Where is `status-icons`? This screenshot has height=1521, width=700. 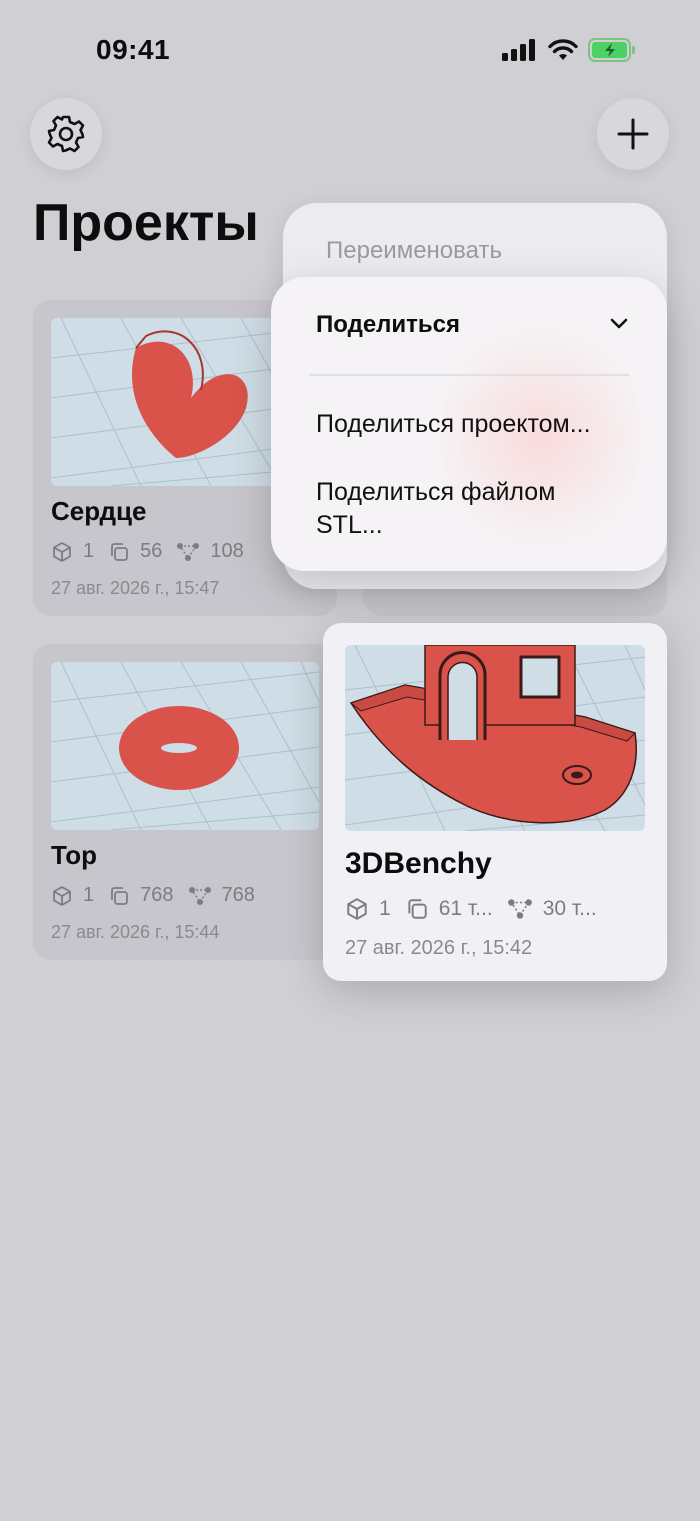
status-icons is located at coordinates (569, 50).